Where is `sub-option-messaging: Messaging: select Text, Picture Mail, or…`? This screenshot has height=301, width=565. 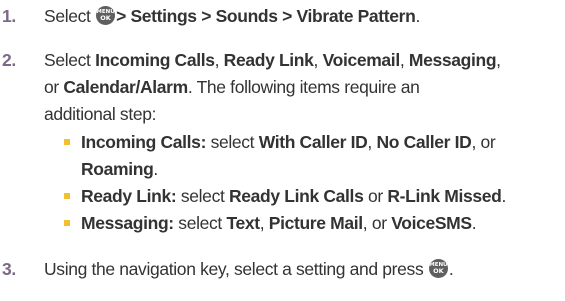 sub-option-messaging: Messaging: select Text, Picture Mail, or… is located at coordinates (279, 223).